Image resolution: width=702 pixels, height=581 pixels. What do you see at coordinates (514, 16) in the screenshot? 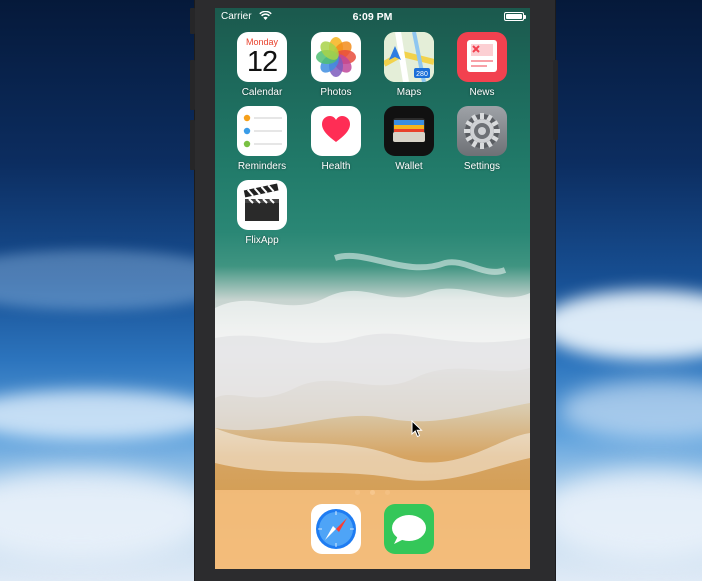
I see `battery-icon` at bounding box center [514, 16].